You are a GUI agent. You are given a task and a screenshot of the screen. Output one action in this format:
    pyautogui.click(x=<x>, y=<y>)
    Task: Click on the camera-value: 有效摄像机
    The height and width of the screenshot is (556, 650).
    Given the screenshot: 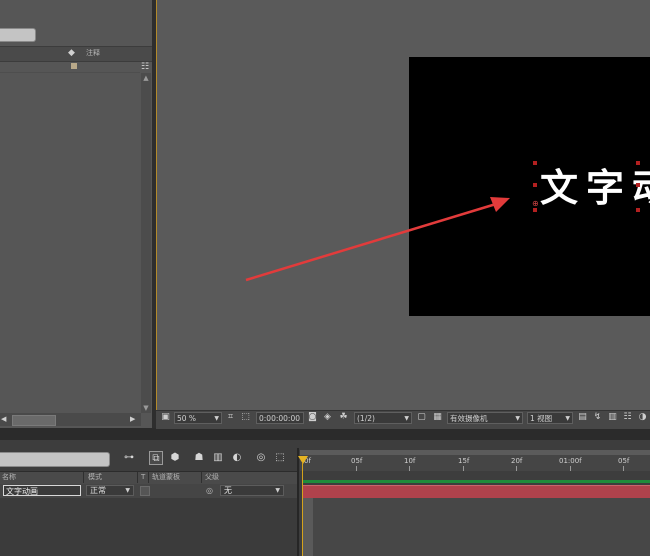 What is the action you would take?
    pyautogui.click(x=469, y=418)
    